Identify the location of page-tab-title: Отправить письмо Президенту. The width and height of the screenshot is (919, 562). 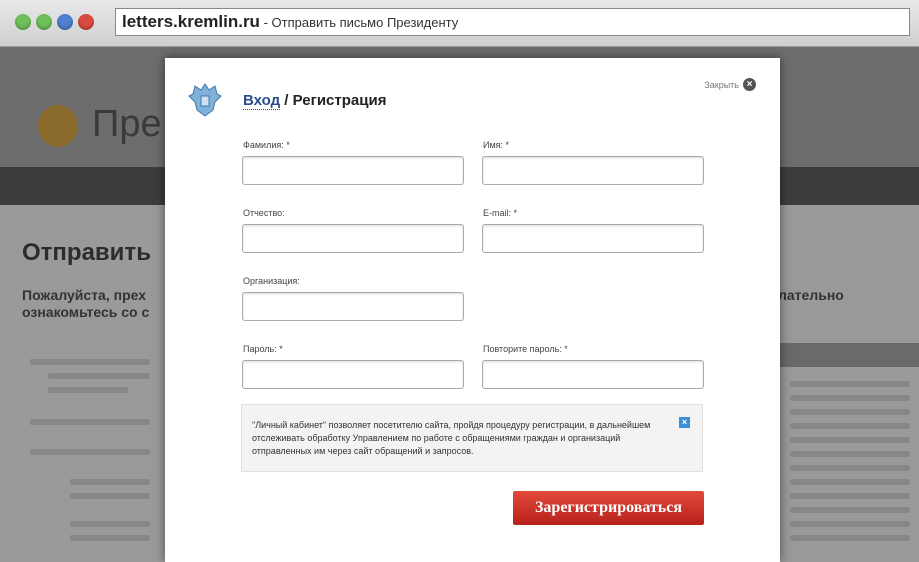
(365, 22).